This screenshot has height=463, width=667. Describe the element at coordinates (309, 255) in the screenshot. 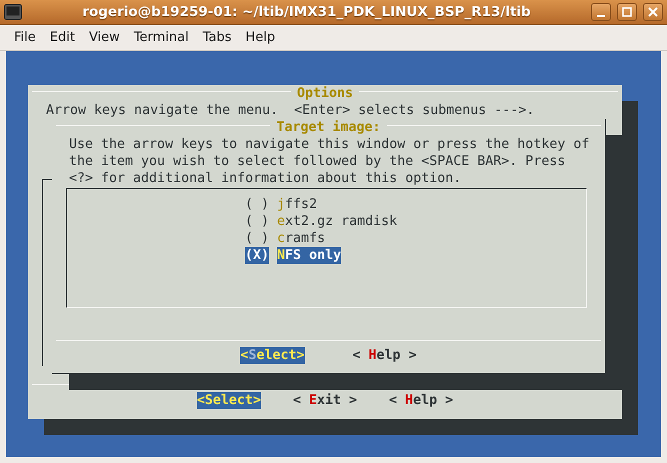

I see `option-label: NFS only` at that location.